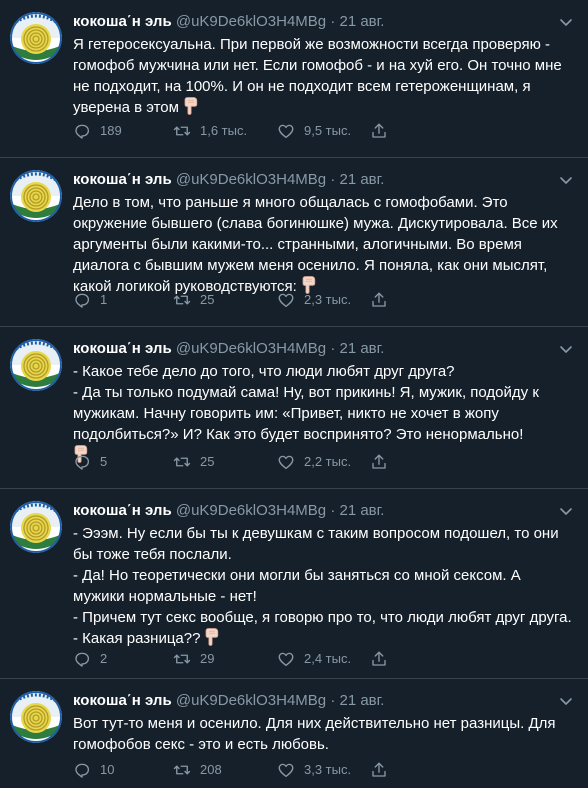 The width and height of the screenshot is (588, 788). I want to click on retweet-button: 208, so click(197, 770).